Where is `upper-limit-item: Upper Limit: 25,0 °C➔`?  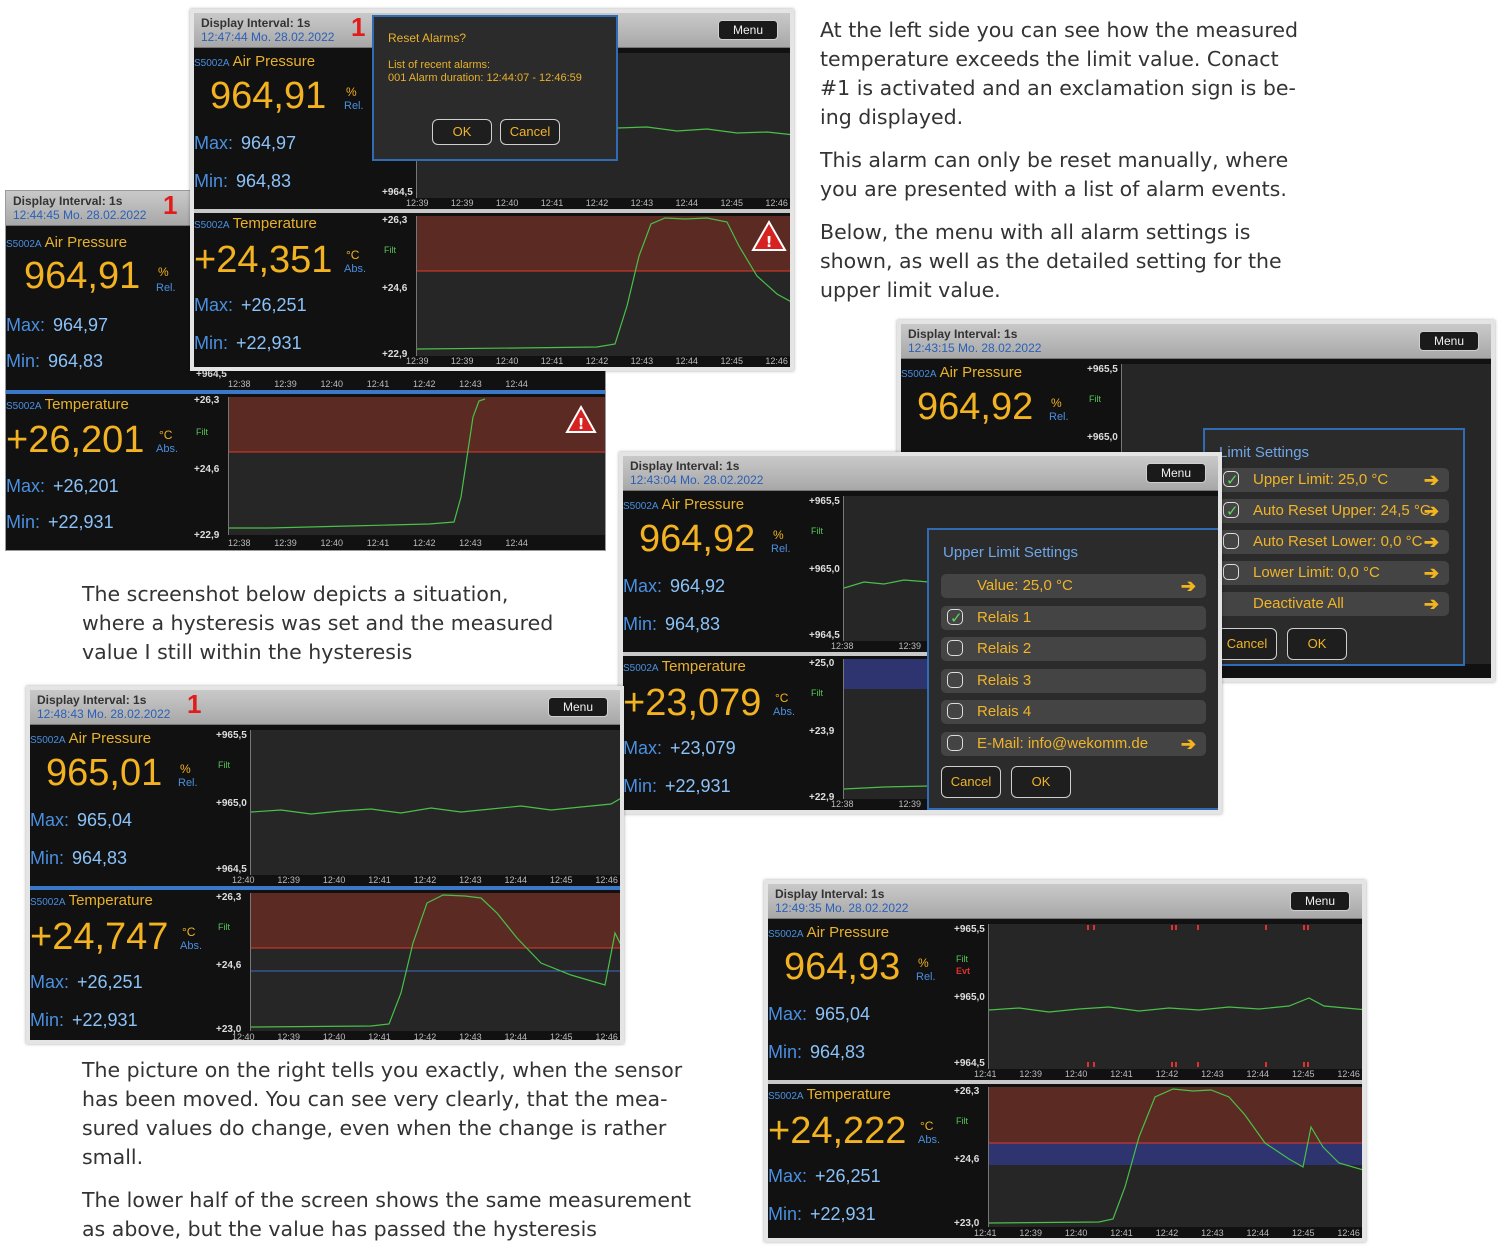
upper-limit-item: Upper Limit: 25,0 °C➔ is located at coordinates (1333, 480).